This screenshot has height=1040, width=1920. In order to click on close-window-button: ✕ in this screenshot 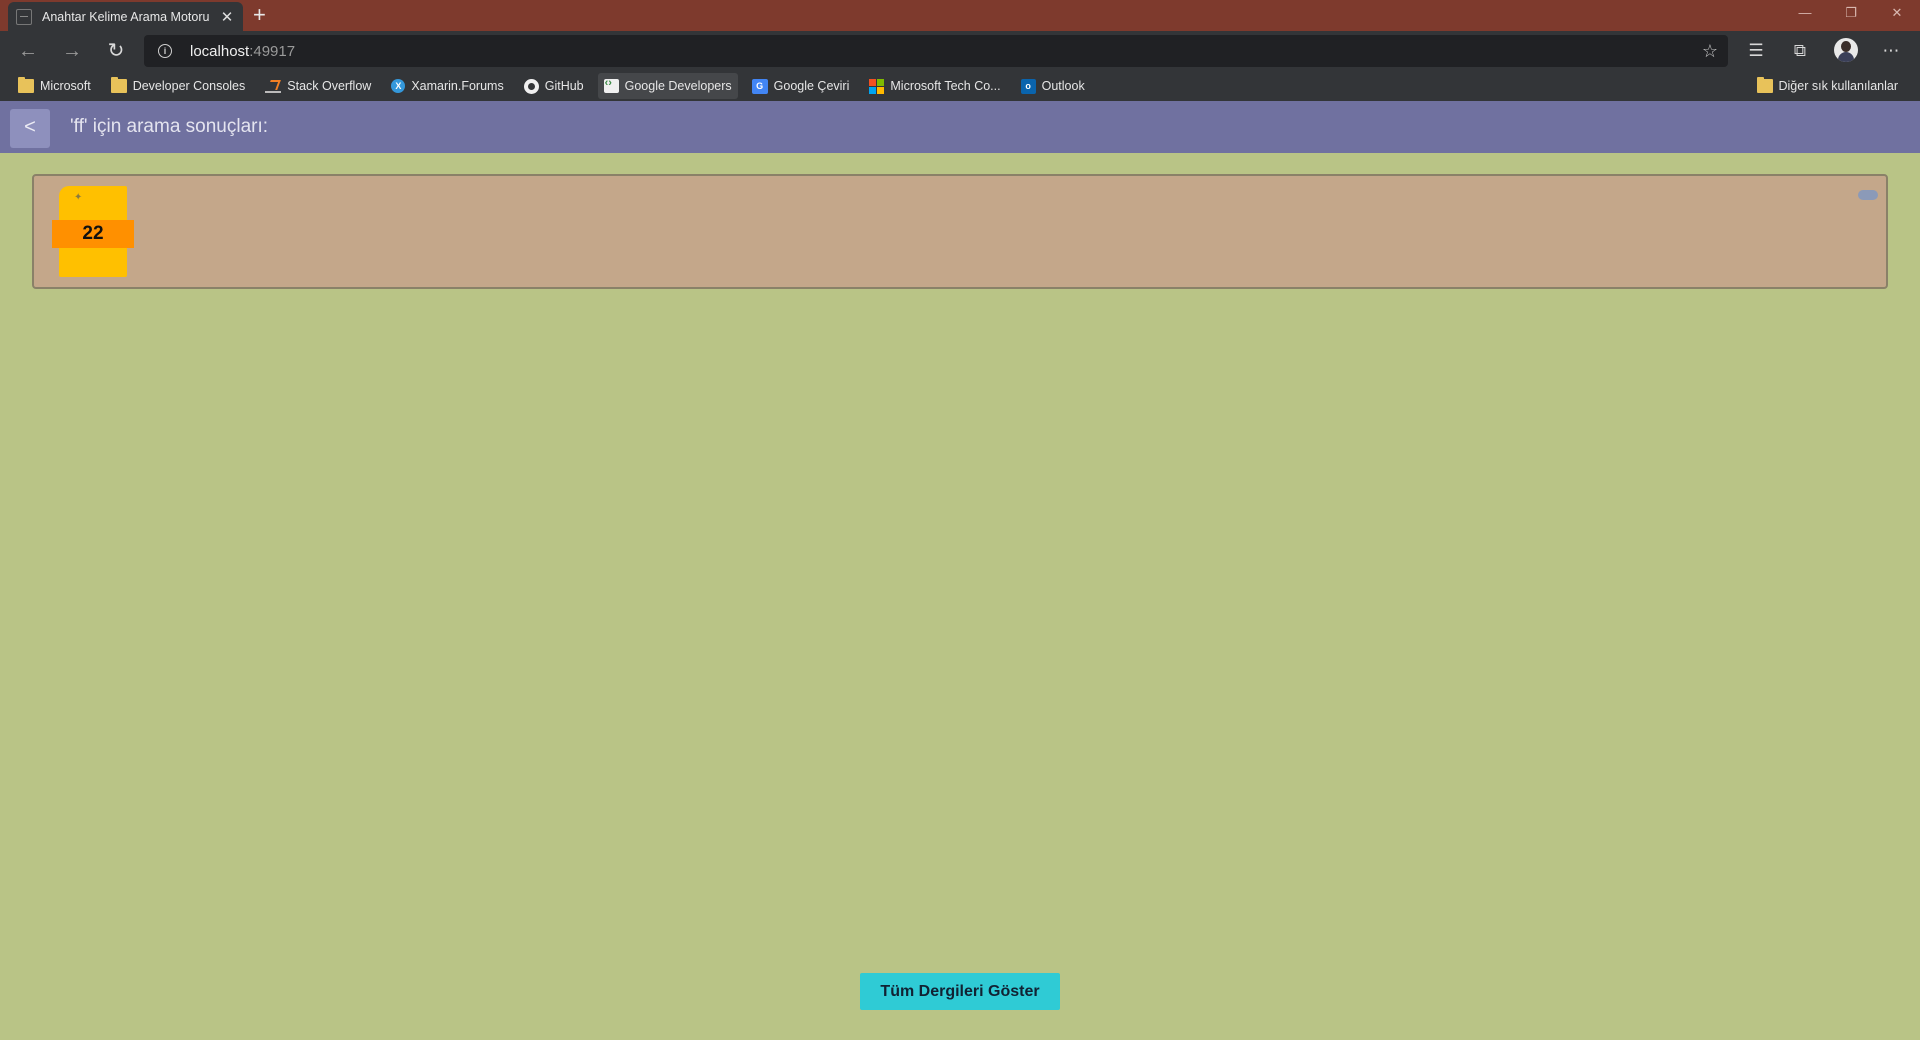, I will do `click(1897, 12)`.